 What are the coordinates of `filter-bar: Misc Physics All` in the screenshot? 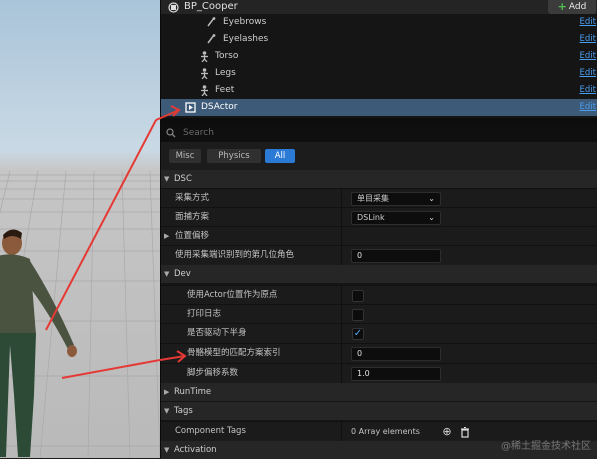 It's located at (379, 156).